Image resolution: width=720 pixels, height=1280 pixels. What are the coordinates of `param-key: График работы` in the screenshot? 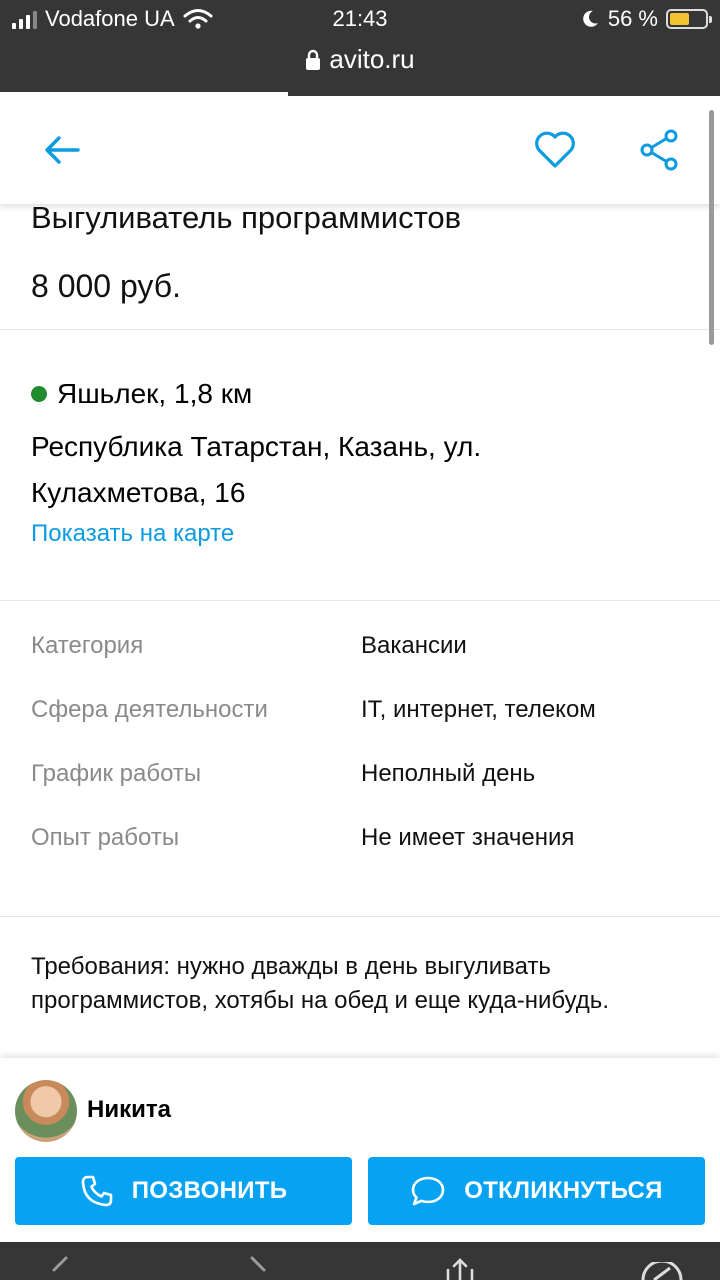 It's located at (116, 773).